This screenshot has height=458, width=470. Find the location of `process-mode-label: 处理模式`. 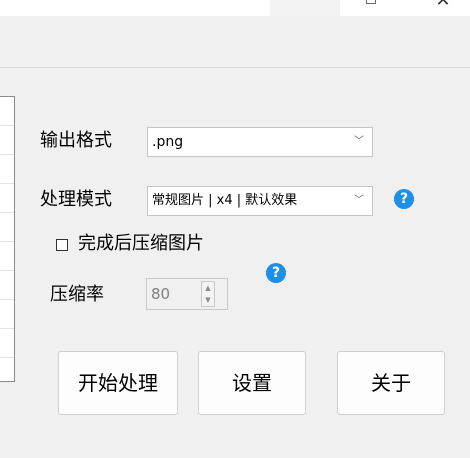

process-mode-label: 处理模式 is located at coordinates (76, 199).